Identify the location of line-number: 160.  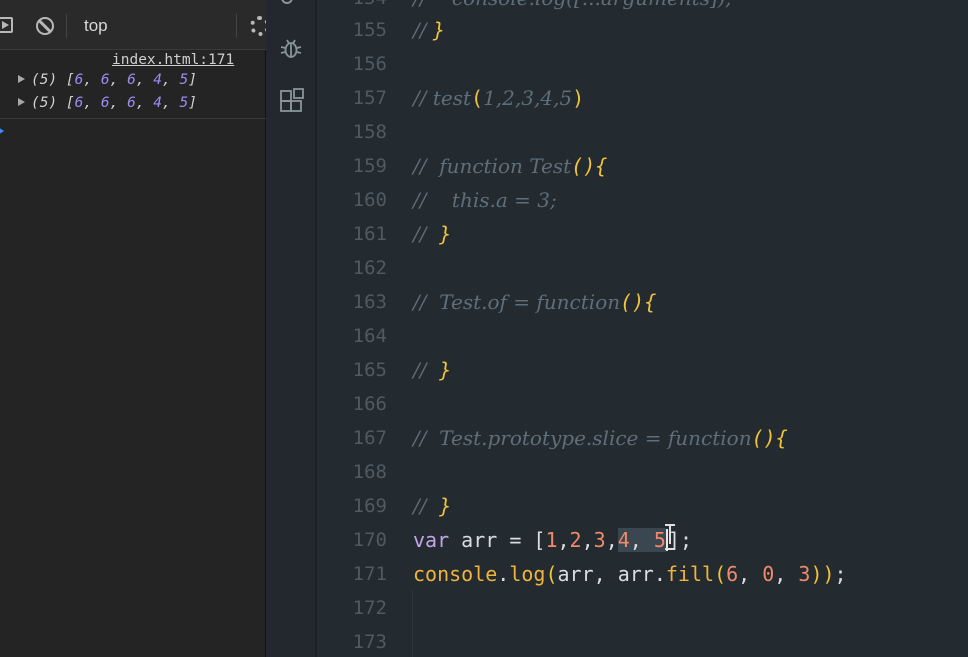
(369, 200).